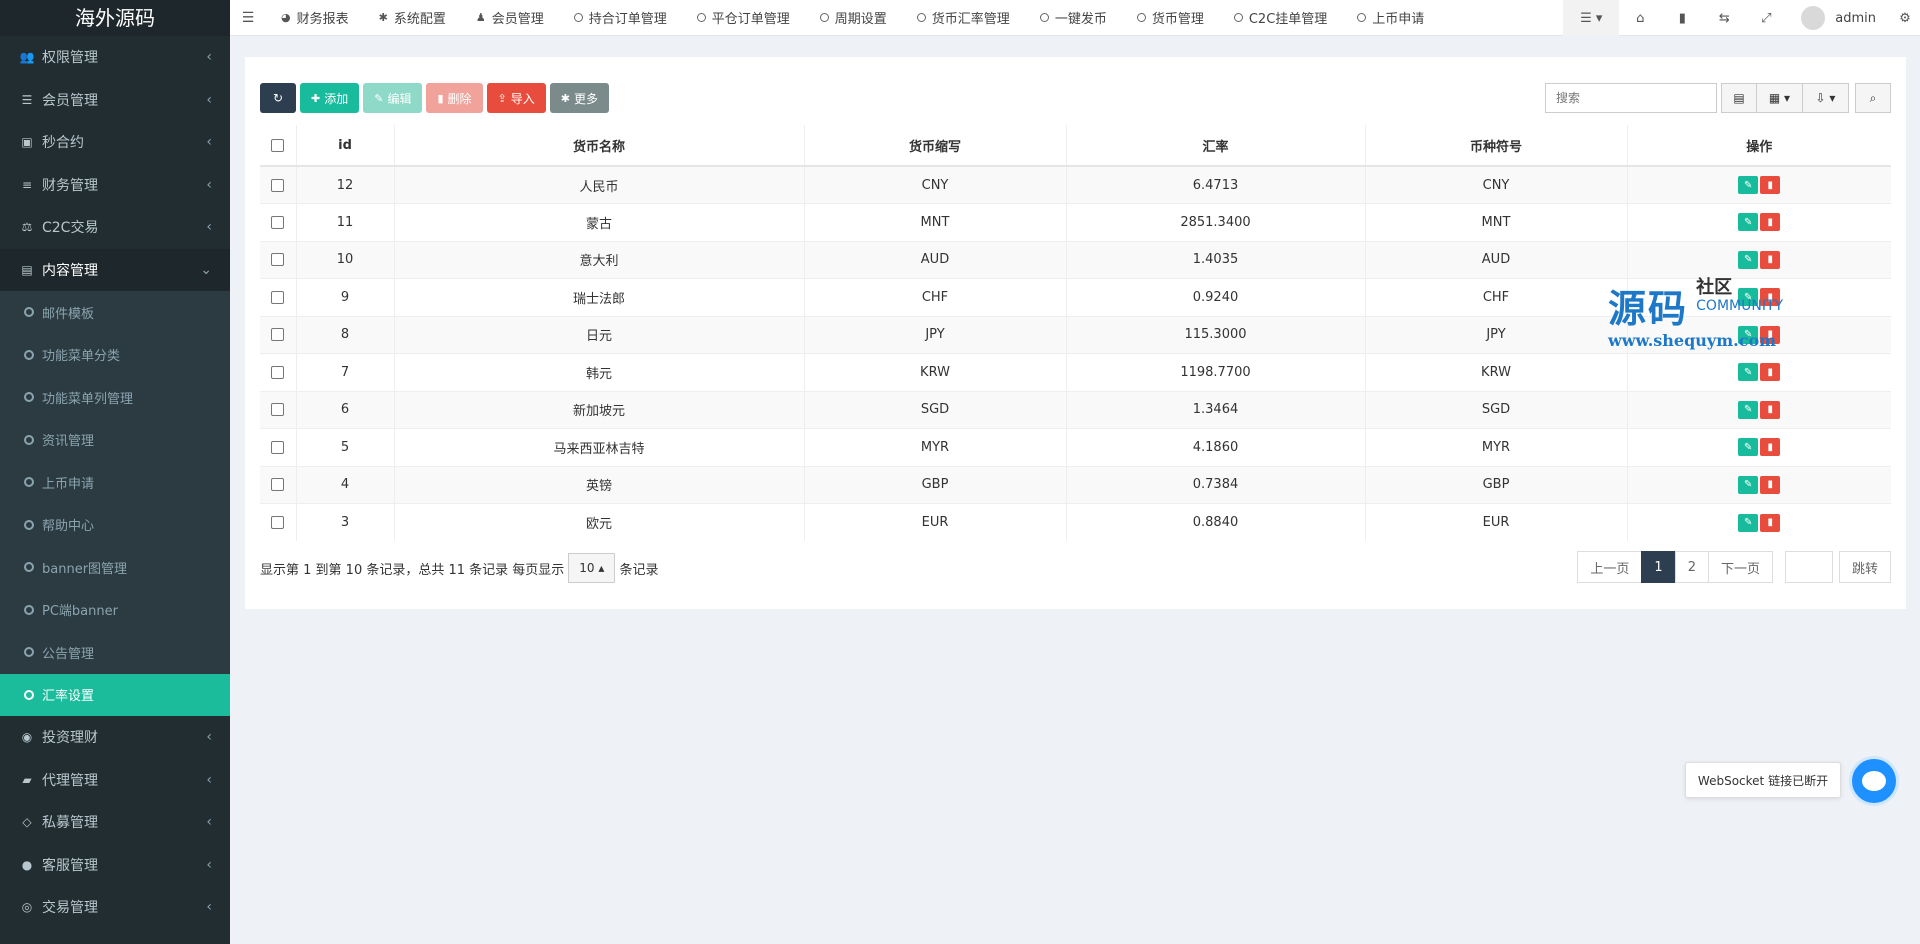 The width and height of the screenshot is (1920, 944). What do you see at coordinates (1075, 484) in the screenshot?
I see `table-row: 4 英镑 GBP 0.7384 GBP ✎ ▮` at bounding box center [1075, 484].